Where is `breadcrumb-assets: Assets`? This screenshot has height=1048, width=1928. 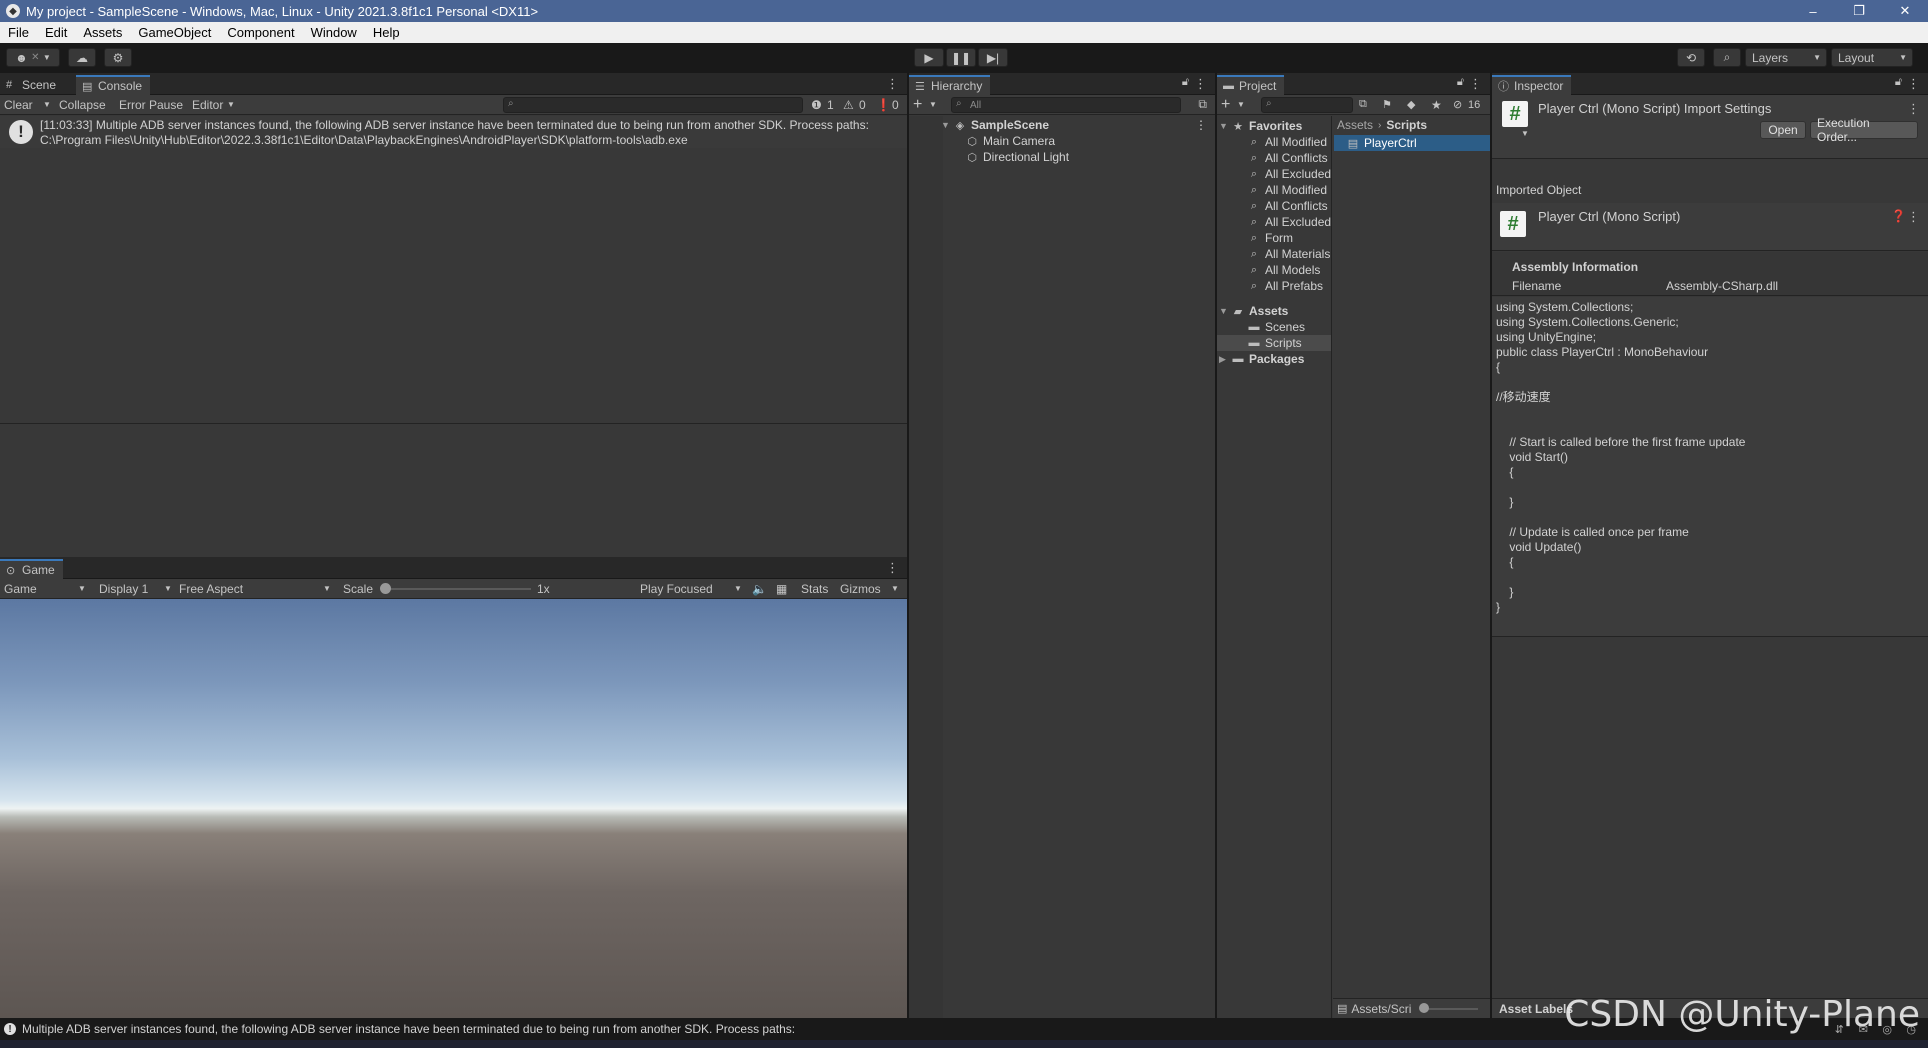
breadcrumb-assets: Assets is located at coordinates (1355, 125).